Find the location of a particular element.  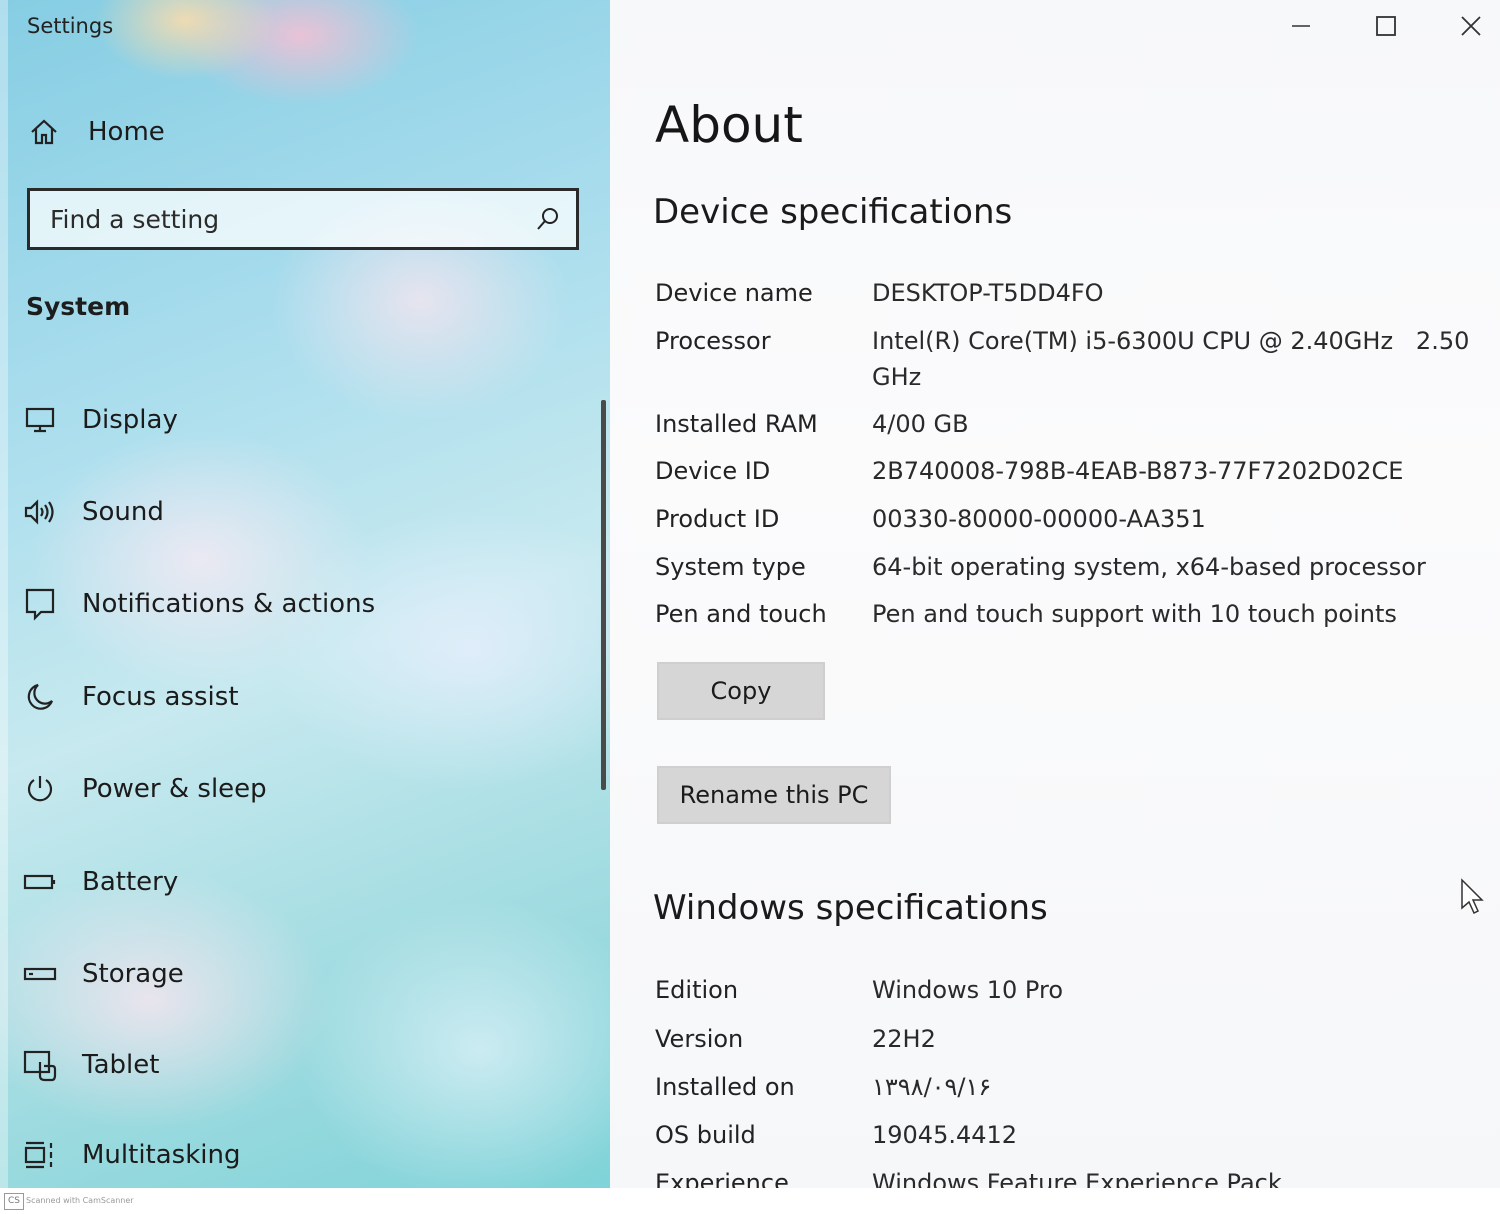

maximize-icon is located at coordinates (1386, 26).